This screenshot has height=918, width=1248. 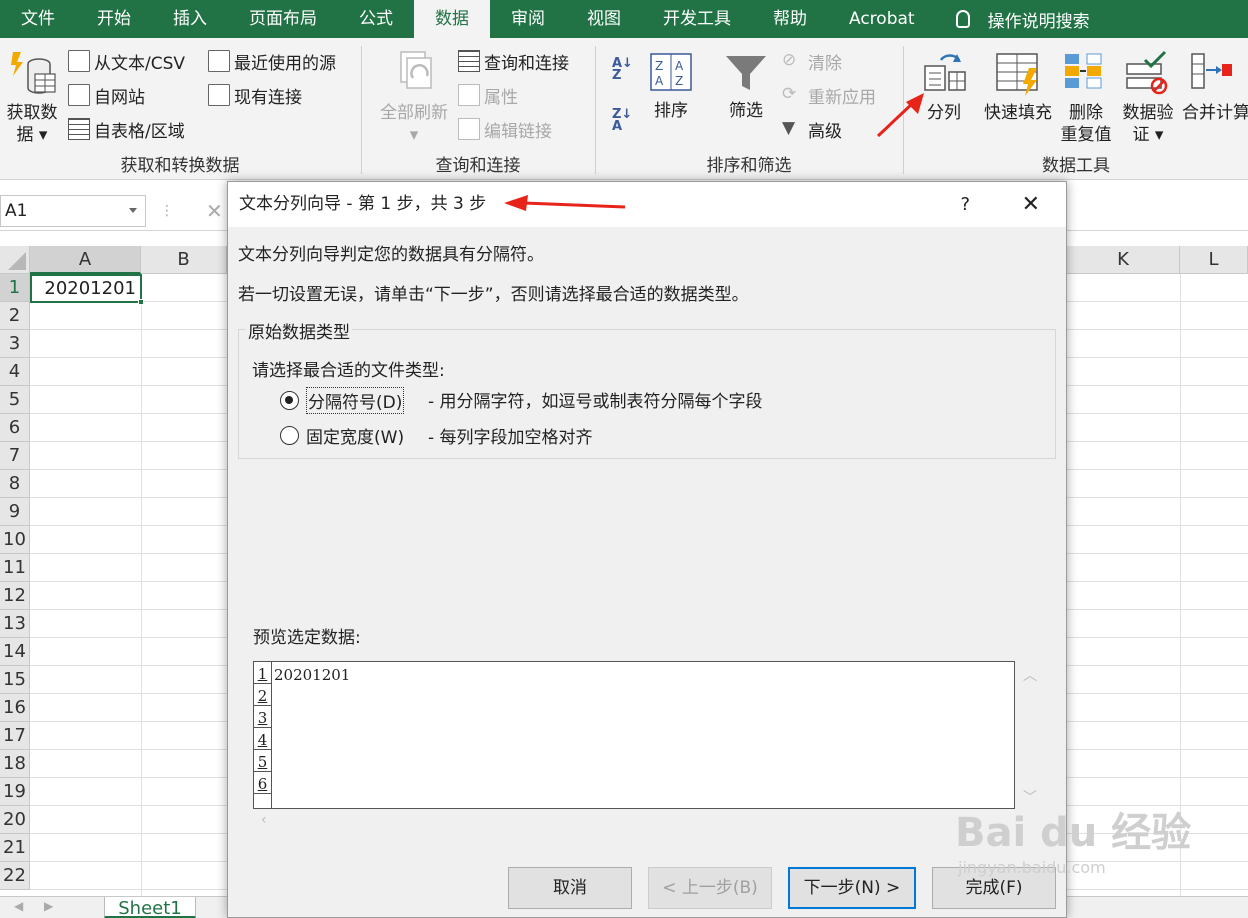 What do you see at coordinates (1086, 98) in the screenshot?
I see `remove-duplicates-button: 删除 重复值` at bounding box center [1086, 98].